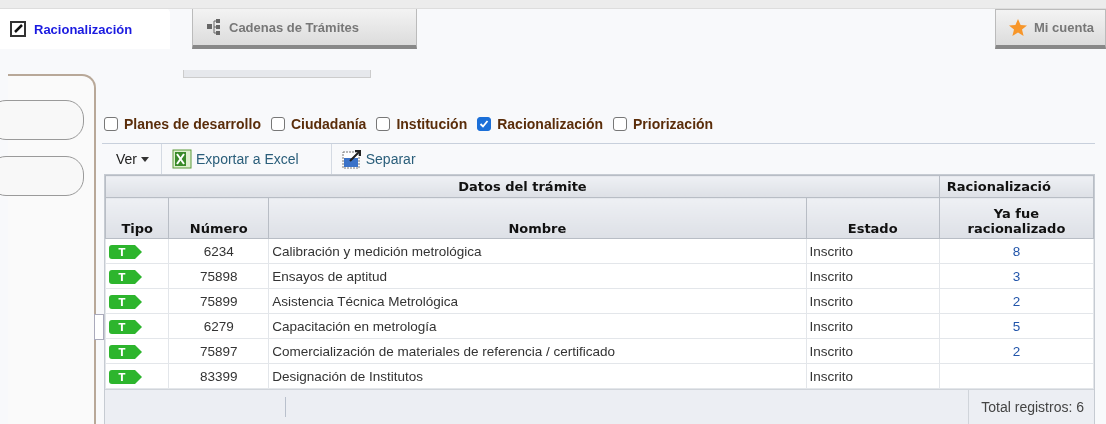  I want to click on column-header: Ya fue racionalizado, so click(1016, 218).